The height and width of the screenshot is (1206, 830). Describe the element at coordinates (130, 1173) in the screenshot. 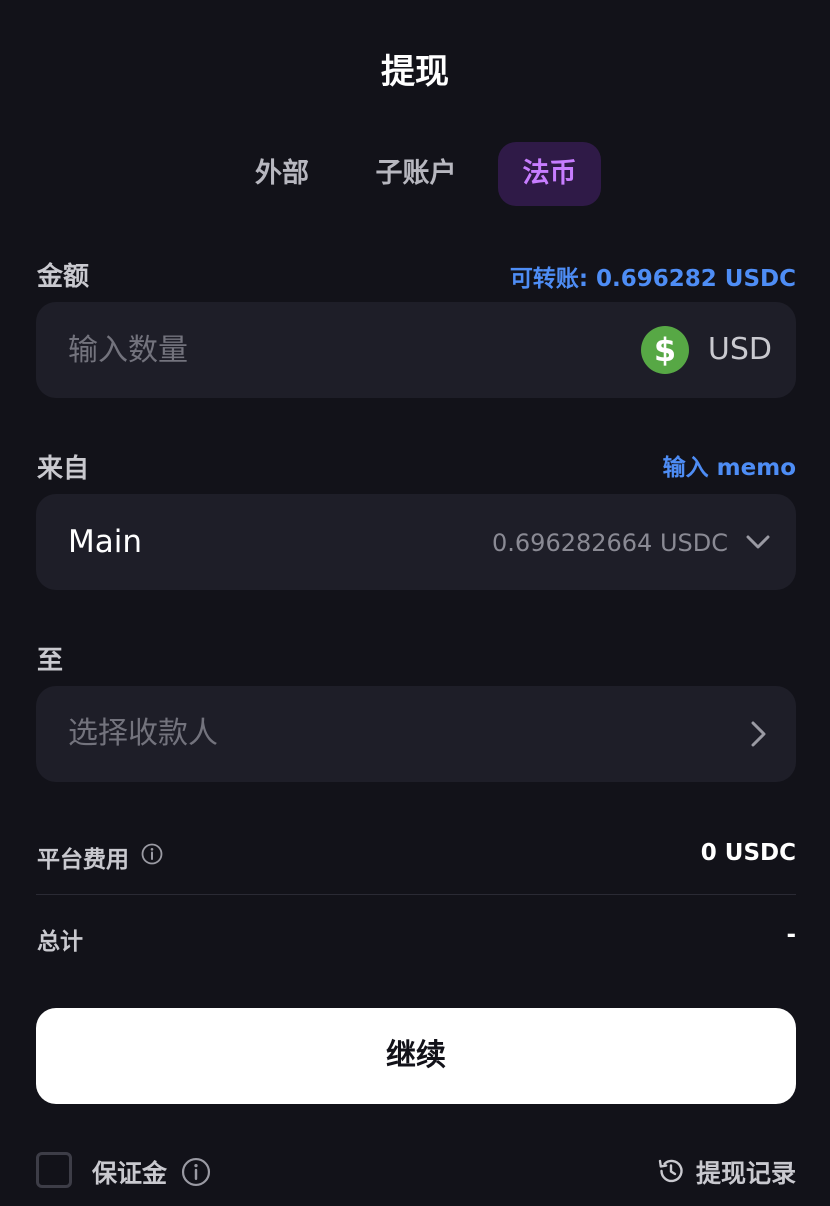

I see `margin-label: 保证金` at that location.